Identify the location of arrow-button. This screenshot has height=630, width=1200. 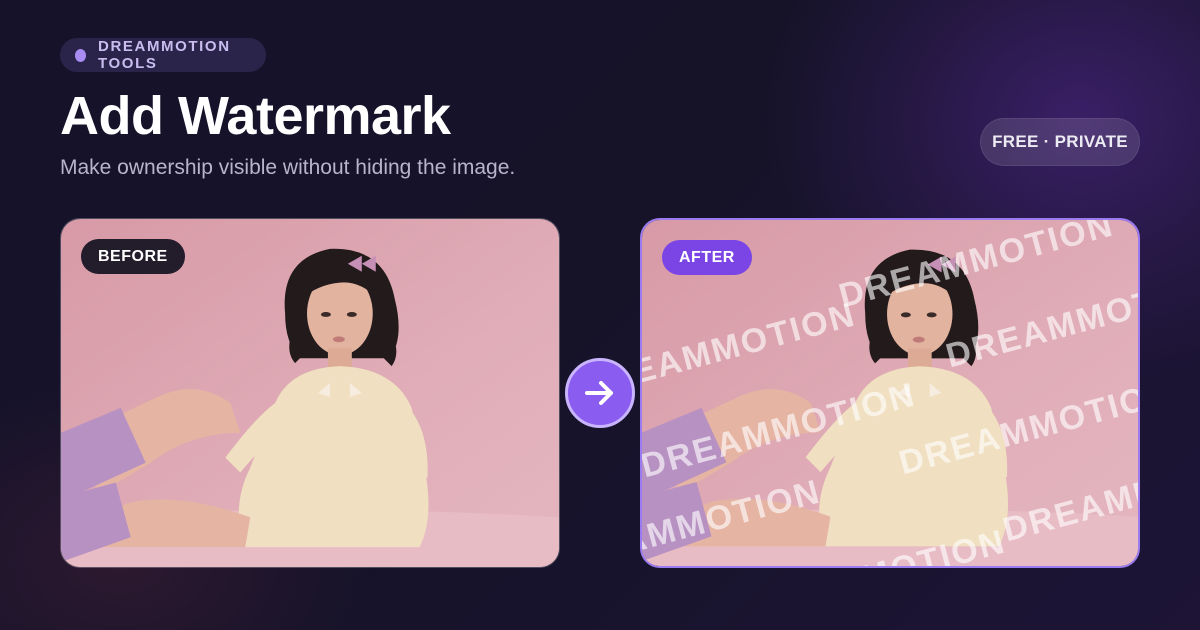
(600, 393).